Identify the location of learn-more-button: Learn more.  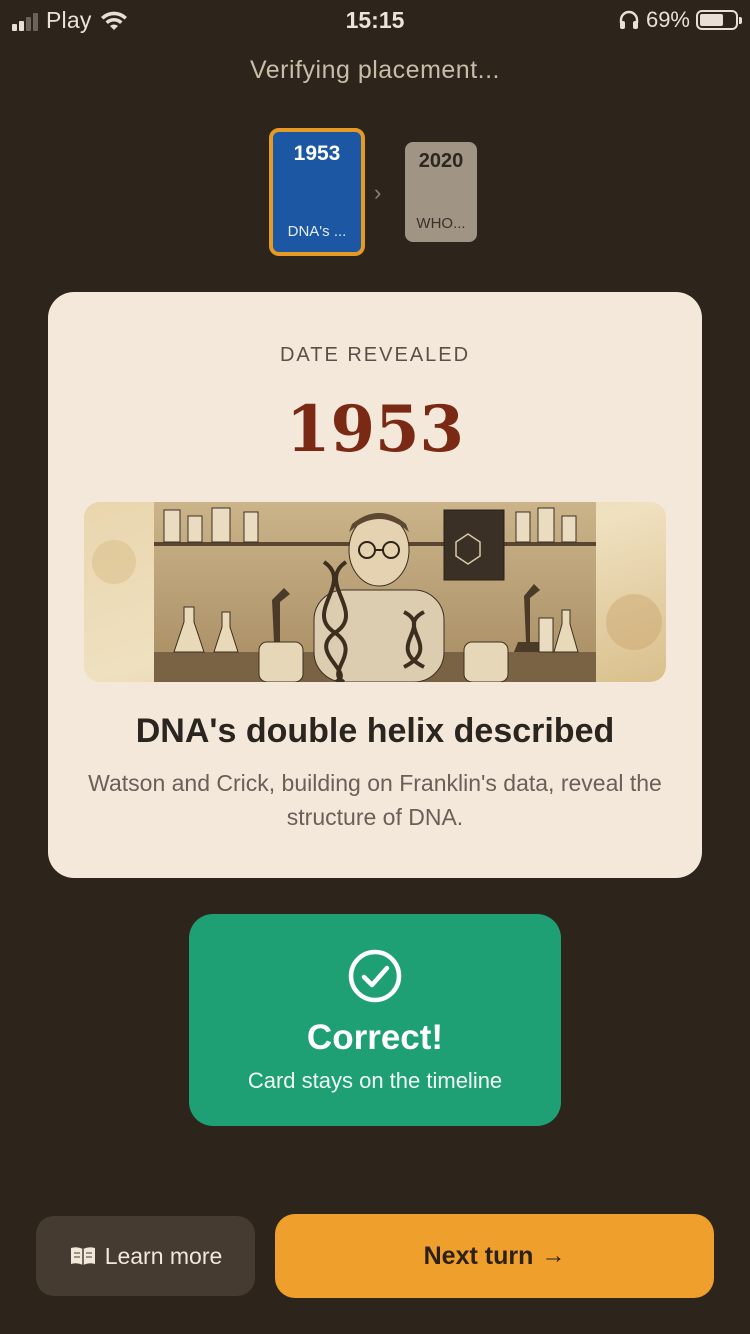
(145, 1256).